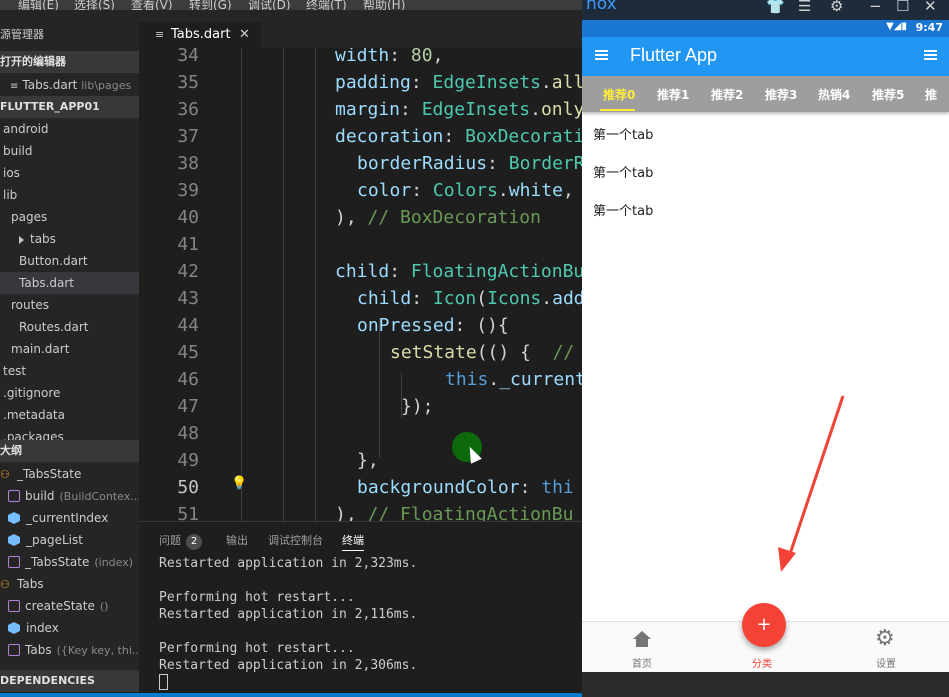 This screenshot has height=697, width=949. I want to click on code-line: color: Colors.white,, so click(465, 190).